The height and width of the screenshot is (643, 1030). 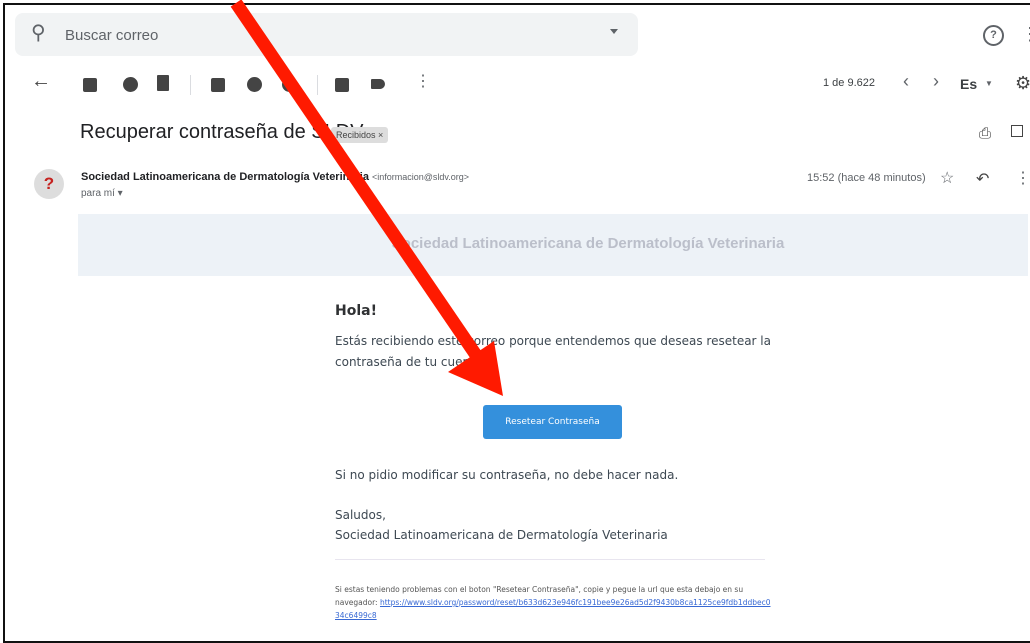 What do you see at coordinates (936, 81) in the screenshot?
I see `older-chevron-icon: ›` at bounding box center [936, 81].